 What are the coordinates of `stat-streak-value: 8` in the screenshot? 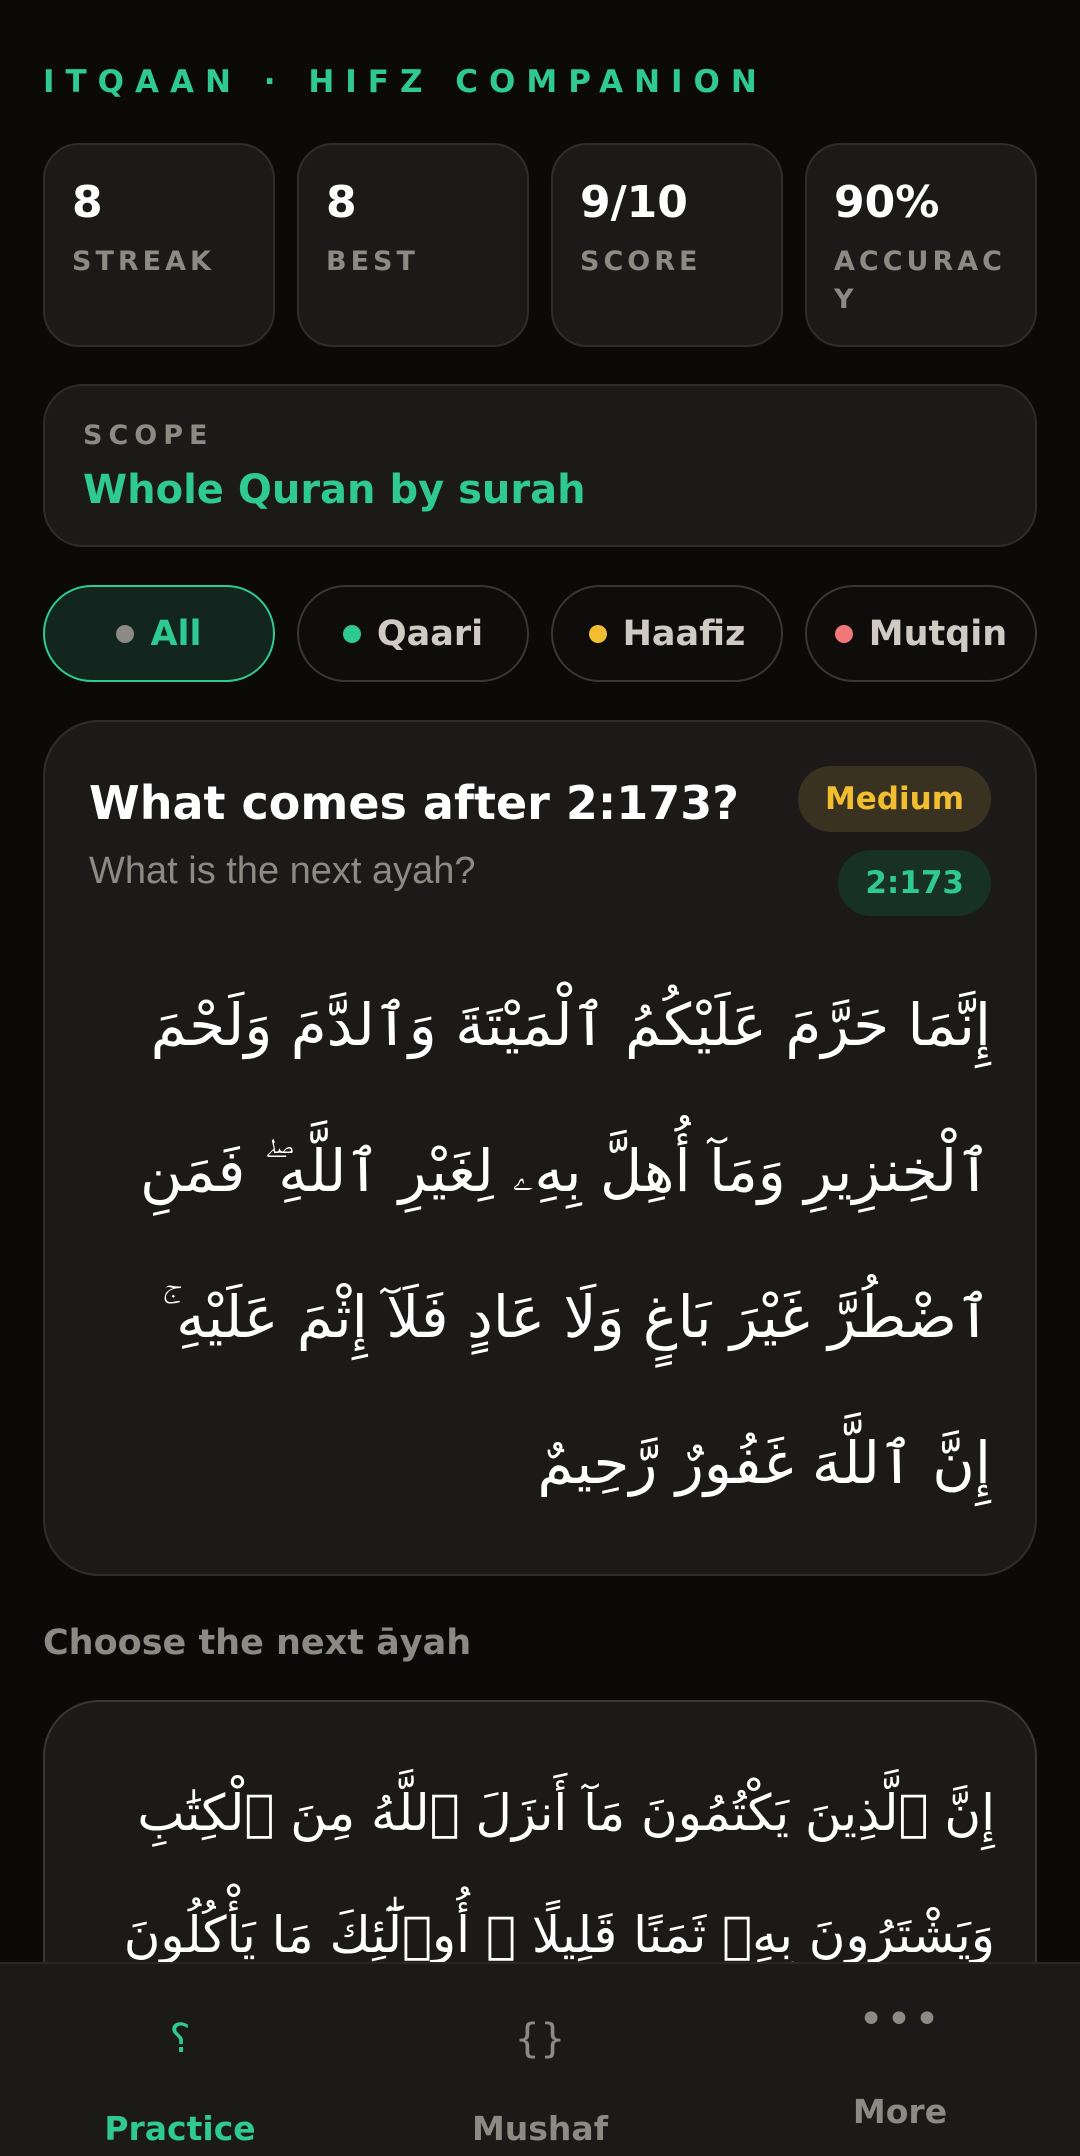 It's located at (87, 202).